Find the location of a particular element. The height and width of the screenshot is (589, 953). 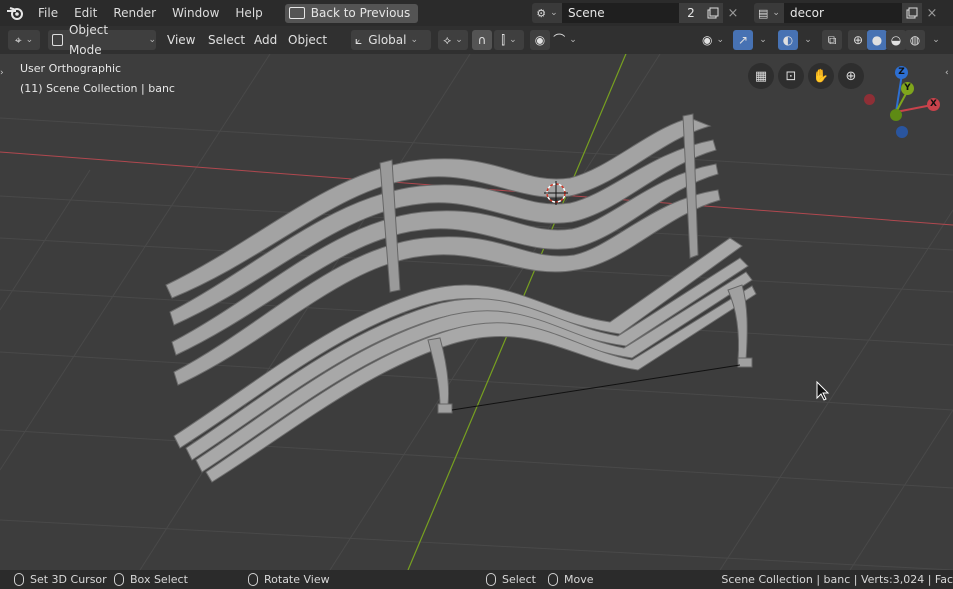

status-select-label: Select is located at coordinates (519, 579).